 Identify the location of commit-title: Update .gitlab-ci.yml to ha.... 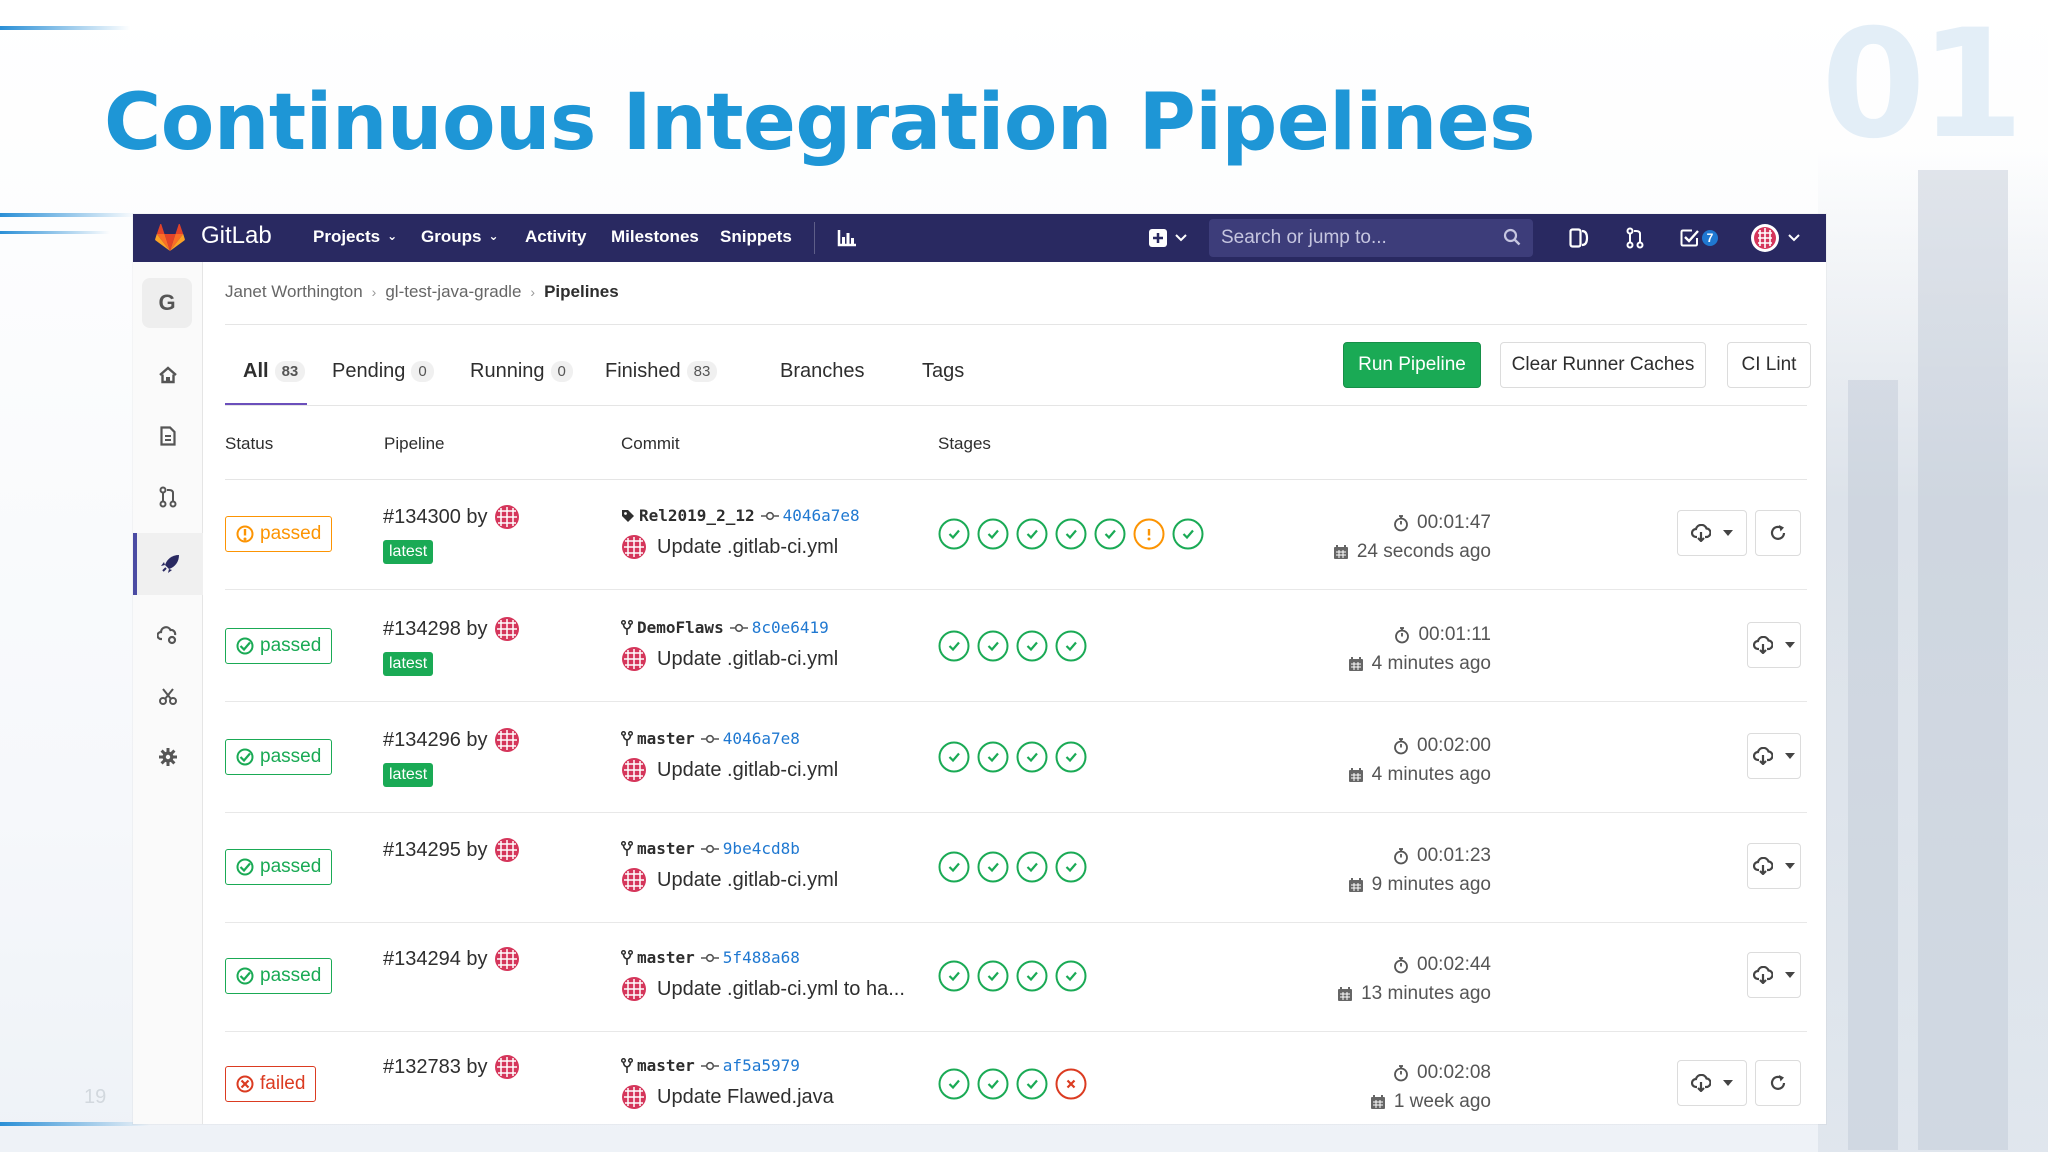
(781, 989).